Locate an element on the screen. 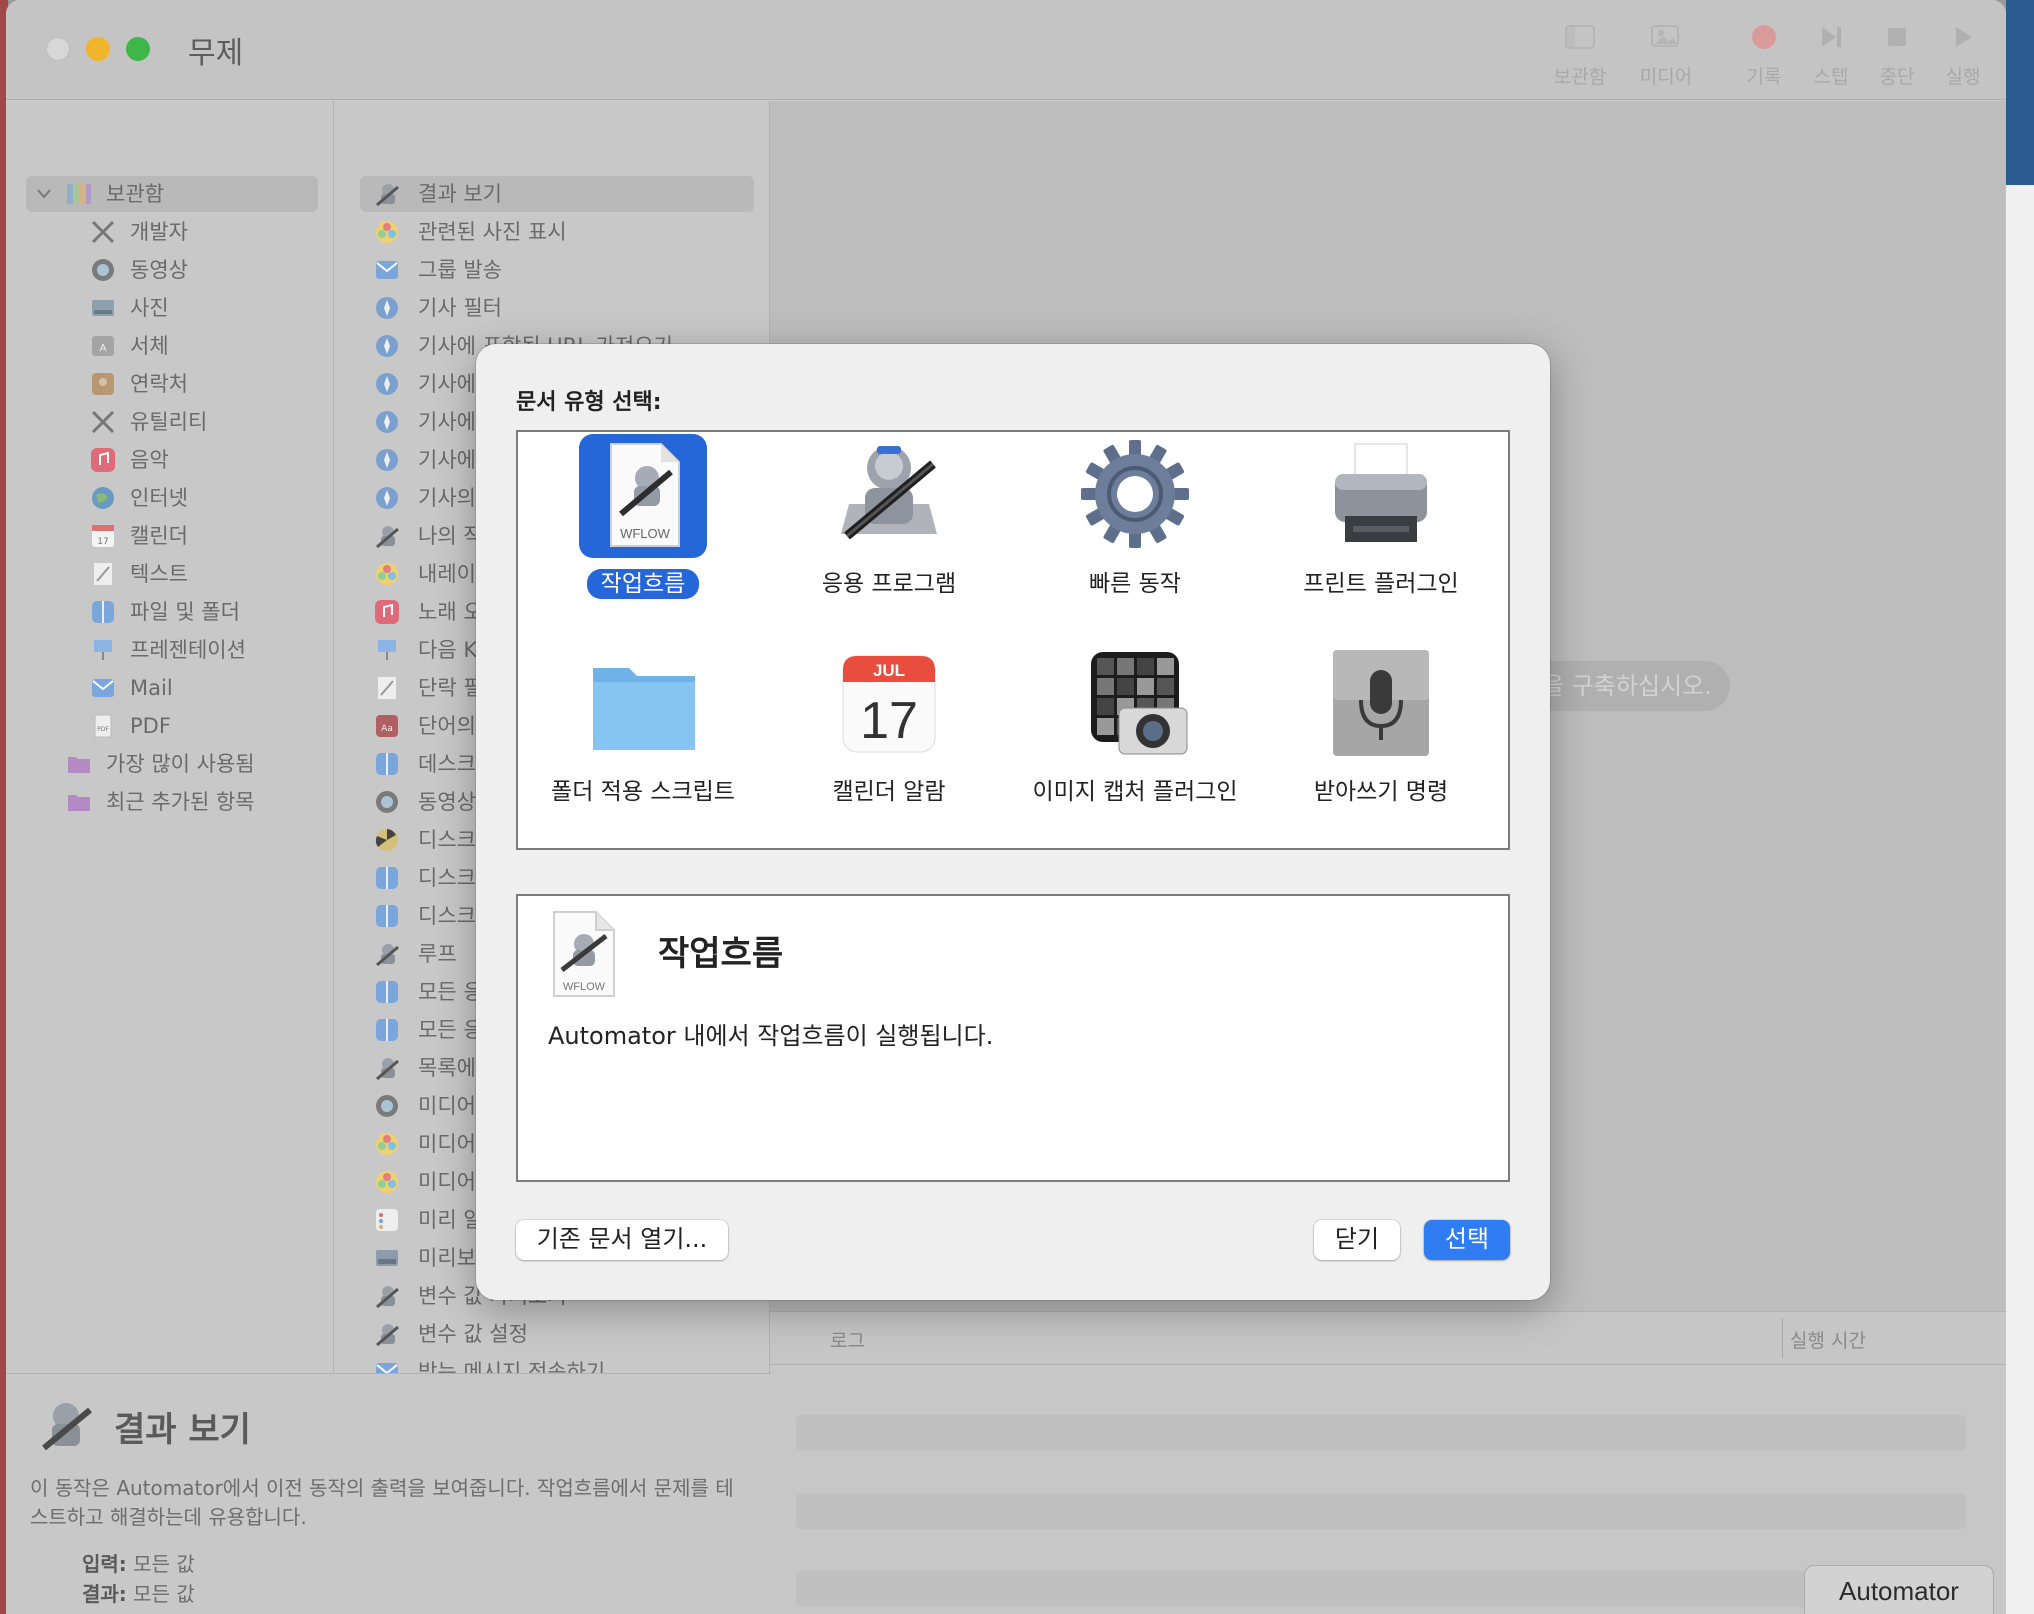 This screenshot has width=2034, height=1614. action-item-label: 다음 K is located at coordinates (448, 650).